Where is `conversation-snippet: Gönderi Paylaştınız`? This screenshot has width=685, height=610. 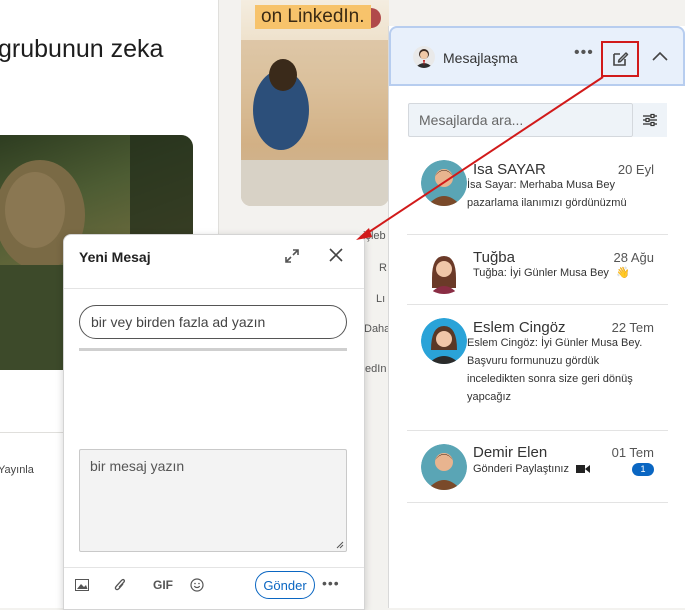
conversation-snippet: Gönderi Paylaştınız is located at coordinates (521, 469).